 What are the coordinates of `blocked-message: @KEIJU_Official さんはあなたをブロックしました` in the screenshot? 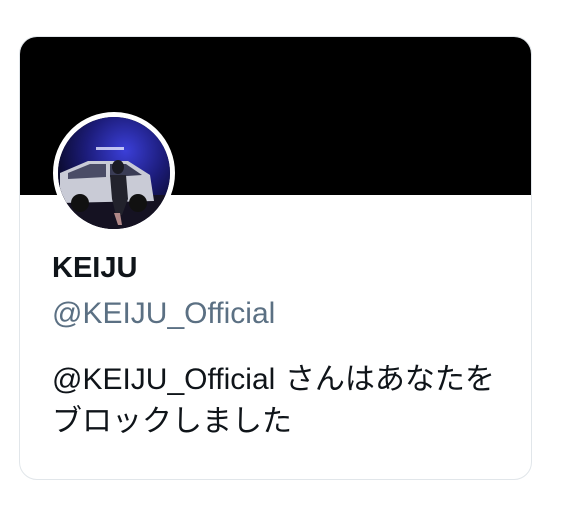 It's located at (287, 401).